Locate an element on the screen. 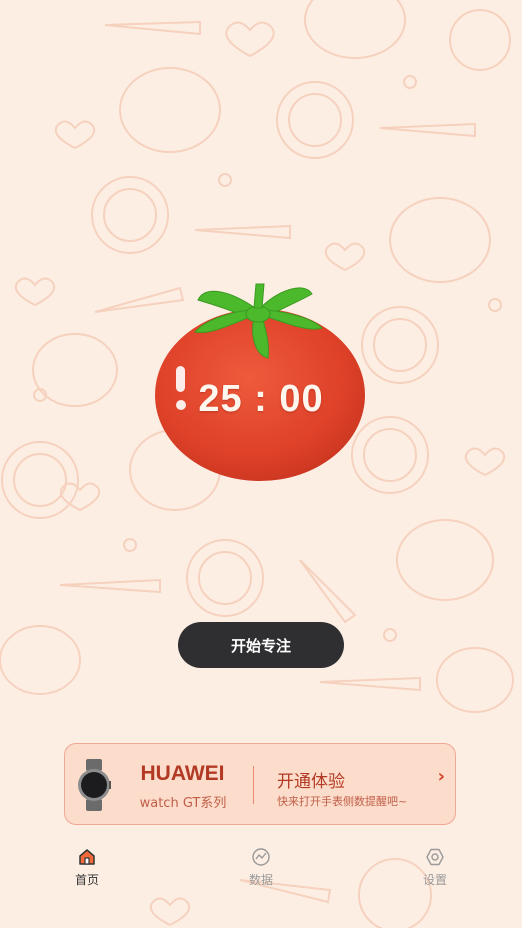 The height and width of the screenshot is (928, 522). tab-data: 数据 is located at coordinates (261, 866).